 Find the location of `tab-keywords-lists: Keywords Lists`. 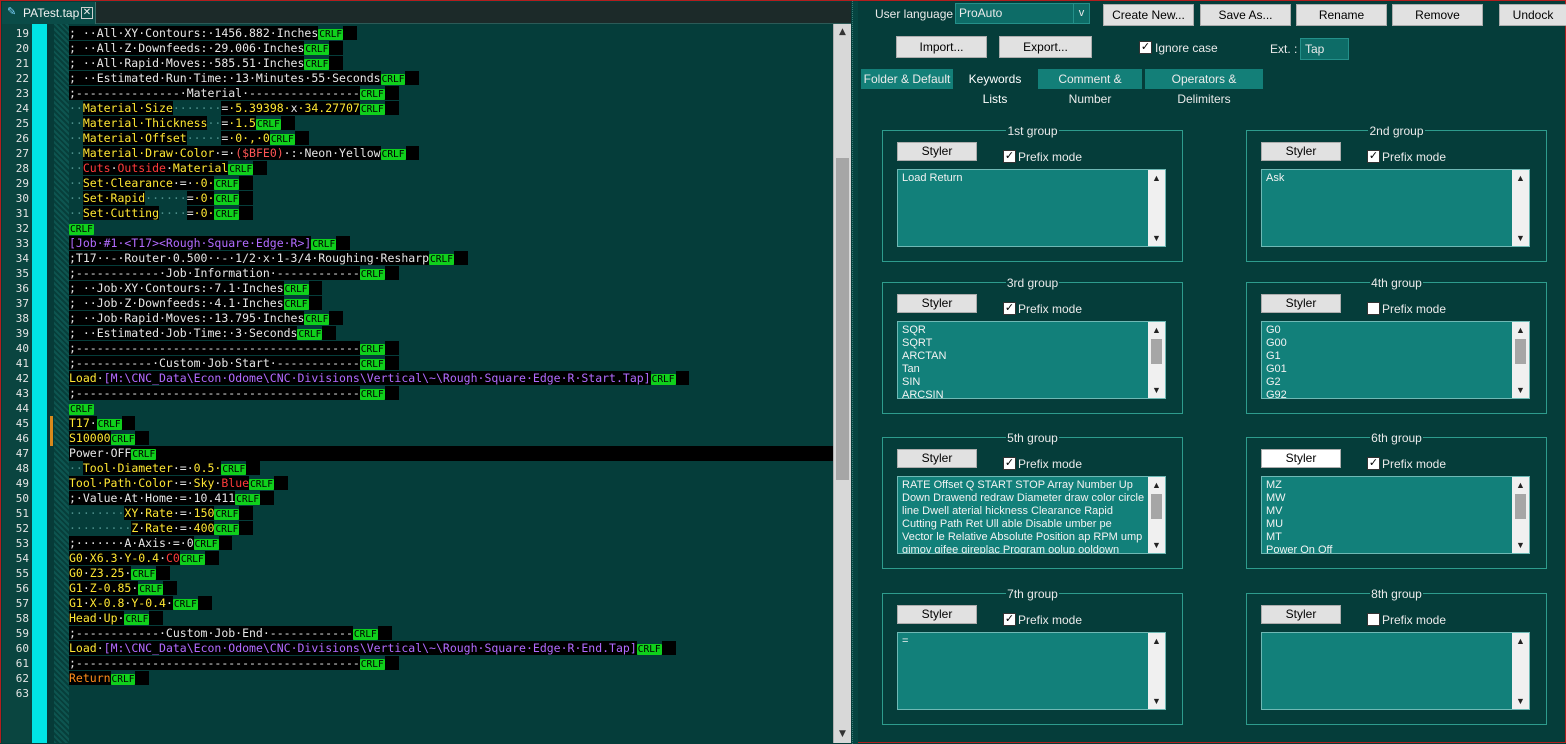

tab-keywords-lists: Keywords Lists is located at coordinates (995, 87).